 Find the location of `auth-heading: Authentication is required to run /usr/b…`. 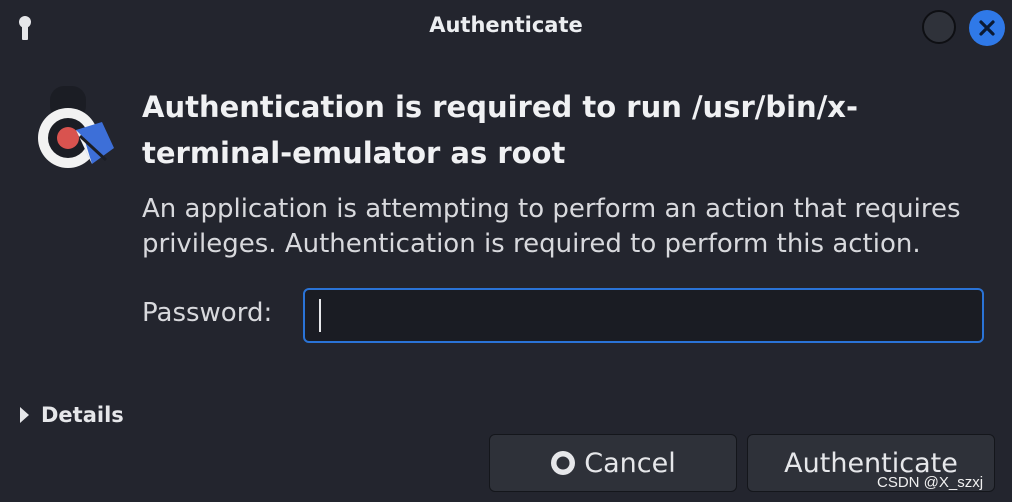

auth-heading: Authentication is required to run /usr/b… is located at coordinates (500, 130).